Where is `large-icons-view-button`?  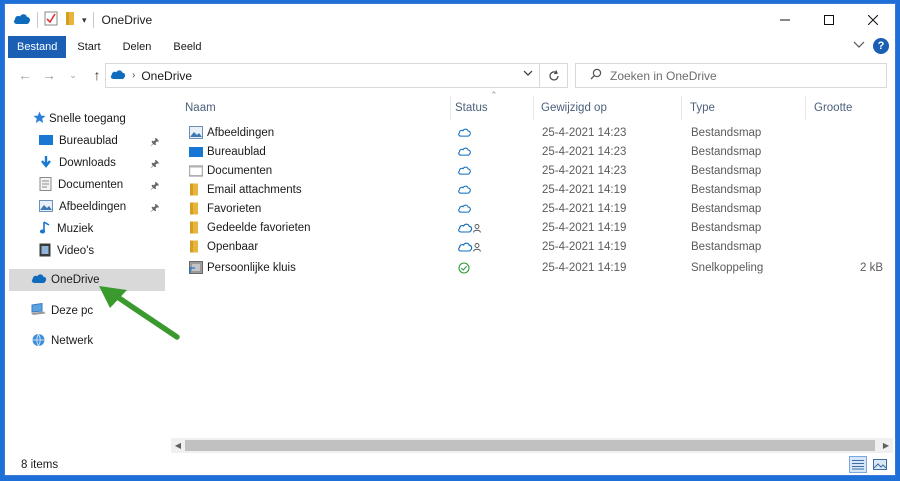 large-icons-view-button is located at coordinates (880, 464).